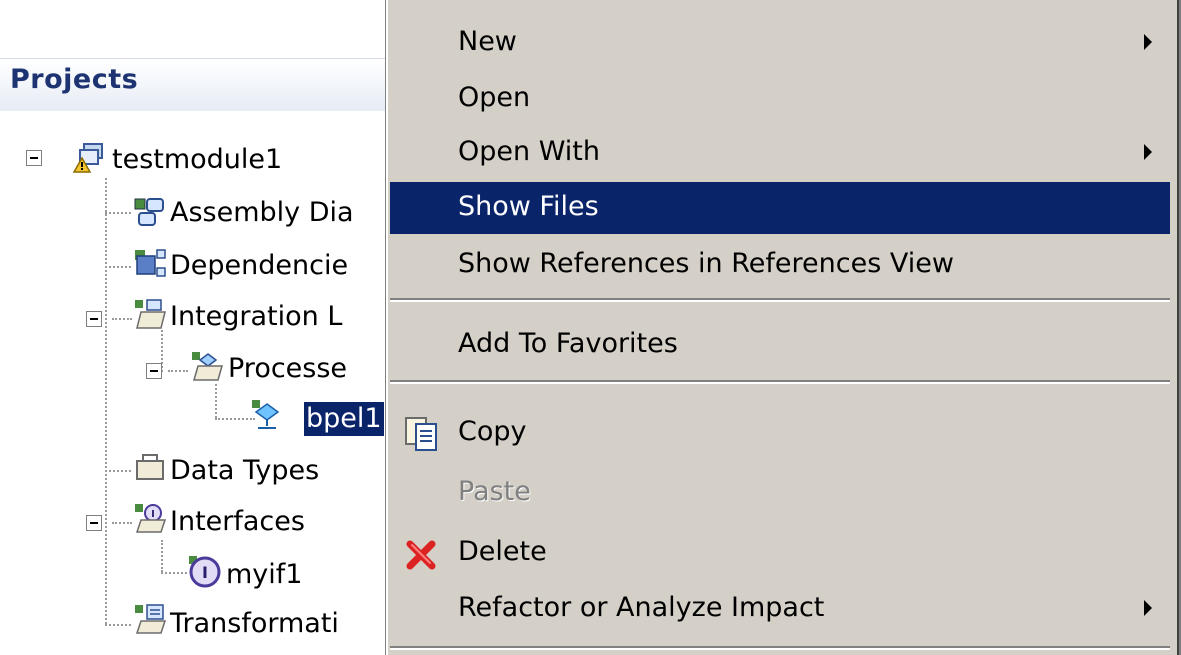  What do you see at coordinates (237, 522) in the screenshot?
I see `tree-item-interfaces: Interfaces` at bounding box center [237, 522].